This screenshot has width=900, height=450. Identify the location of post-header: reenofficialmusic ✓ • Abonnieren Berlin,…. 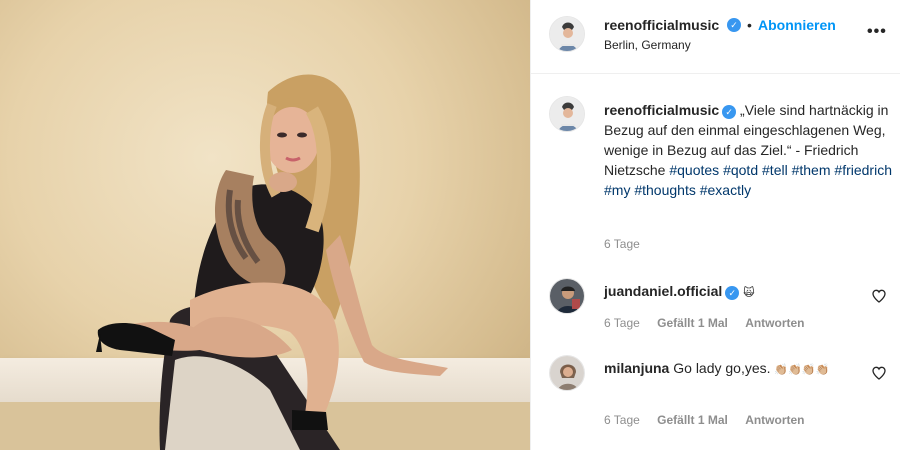
(715, 37).